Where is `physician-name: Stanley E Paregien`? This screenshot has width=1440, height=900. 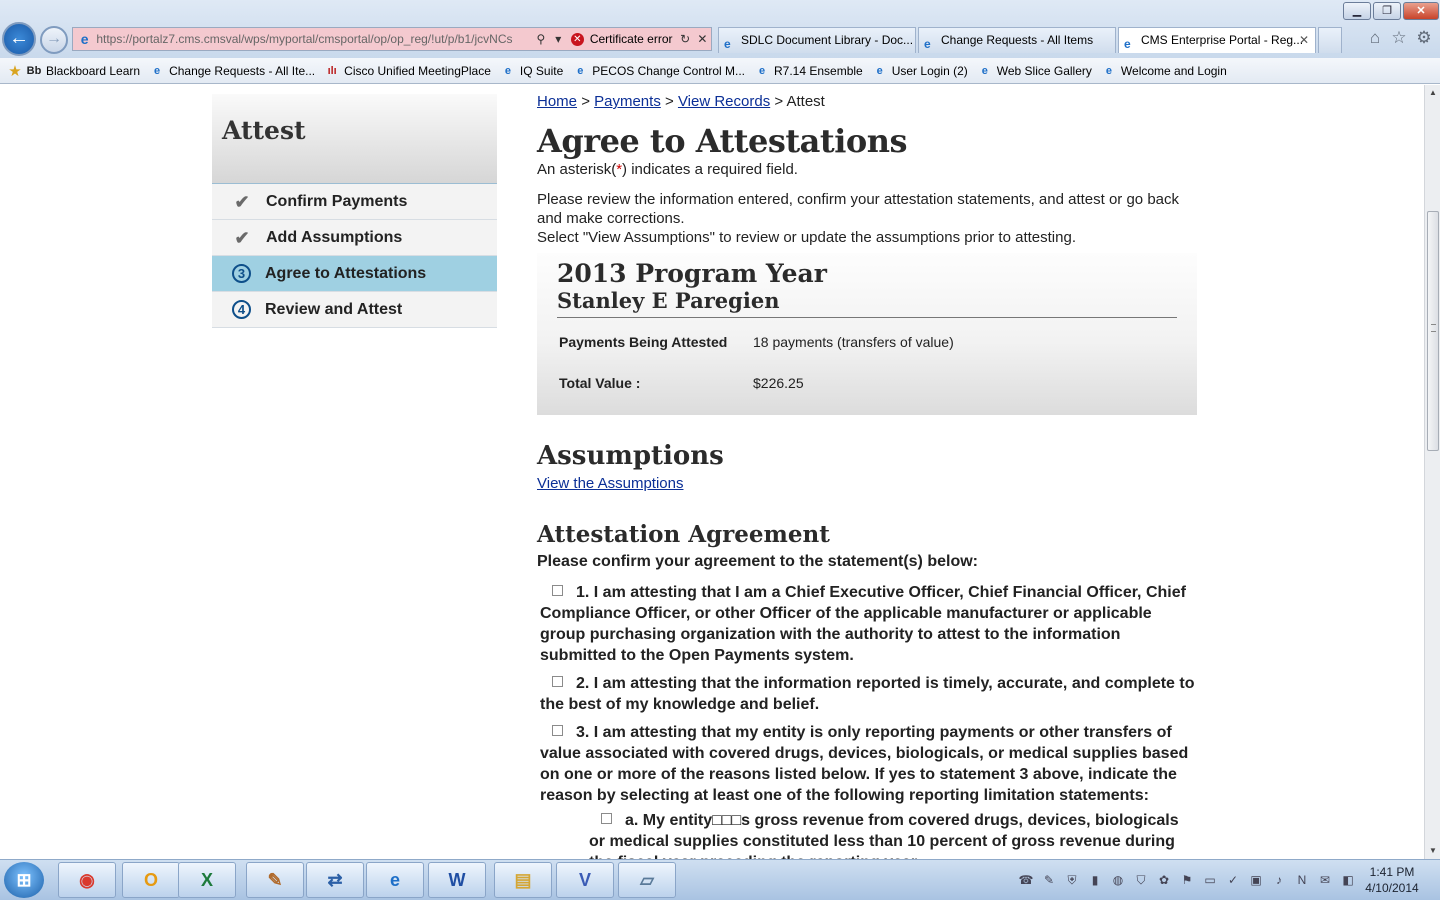
physician-name: Stanley E Paregien is located at coordinates (867, 303).